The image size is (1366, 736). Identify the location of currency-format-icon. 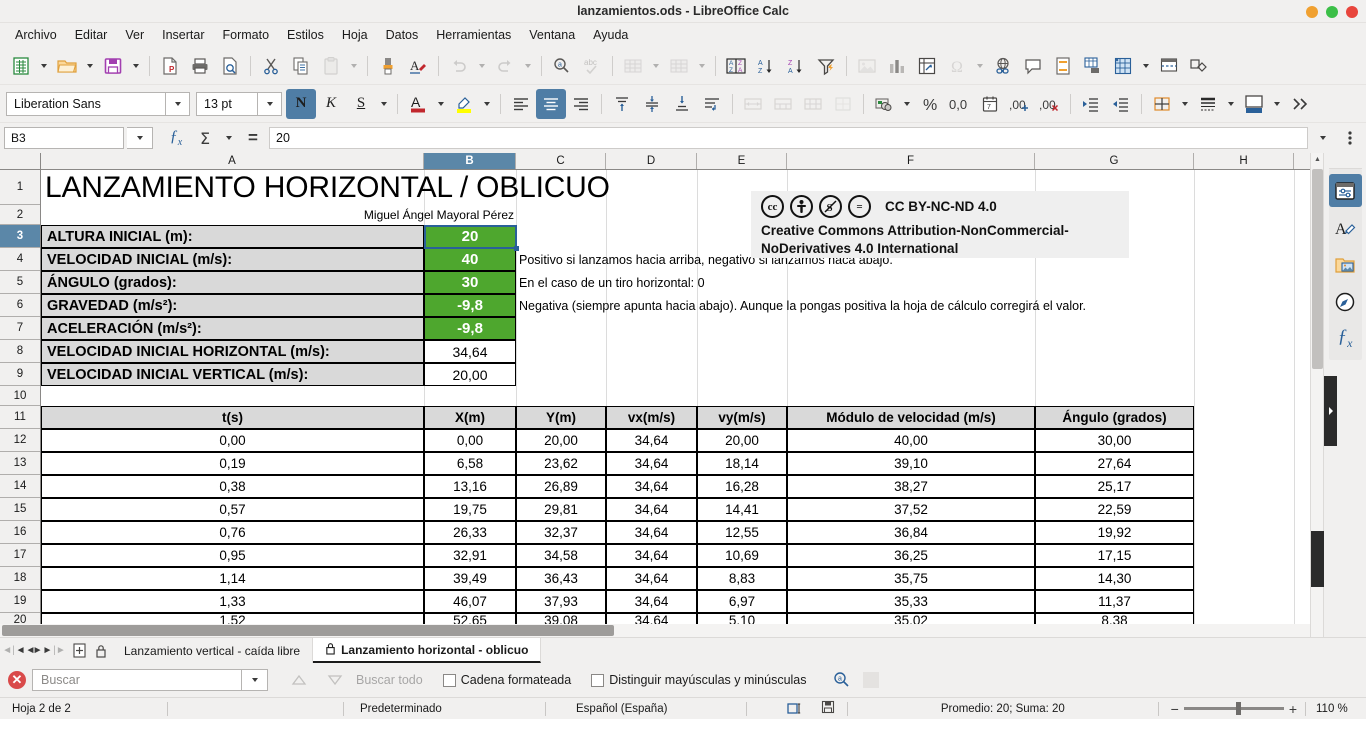
(884, 104).